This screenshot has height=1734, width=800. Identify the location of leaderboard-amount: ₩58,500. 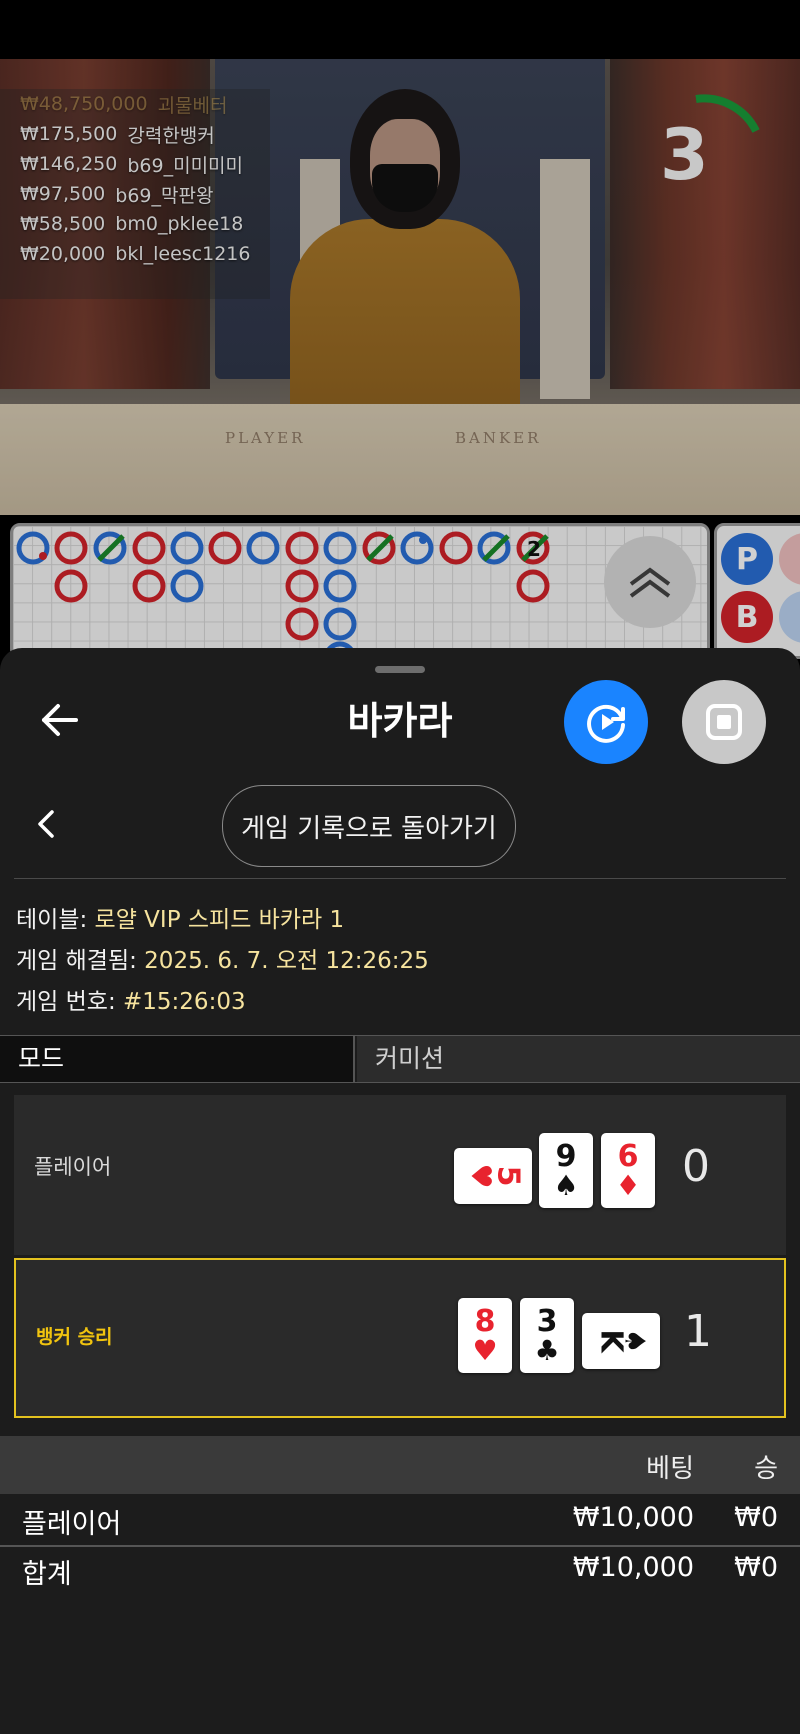
(63, 224).